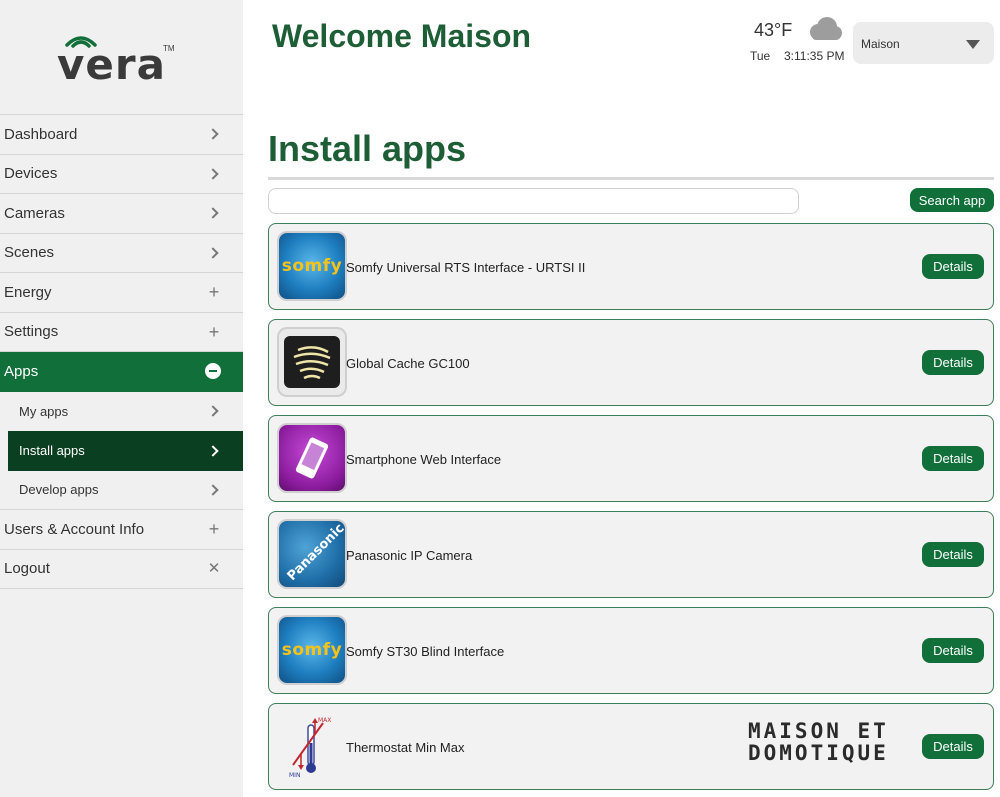 This screenshot has height=797, width=1000. Describe the element at coordinates (121, 174) in the screenshot. I see `sidebar-item-devices: Devices` at that location.